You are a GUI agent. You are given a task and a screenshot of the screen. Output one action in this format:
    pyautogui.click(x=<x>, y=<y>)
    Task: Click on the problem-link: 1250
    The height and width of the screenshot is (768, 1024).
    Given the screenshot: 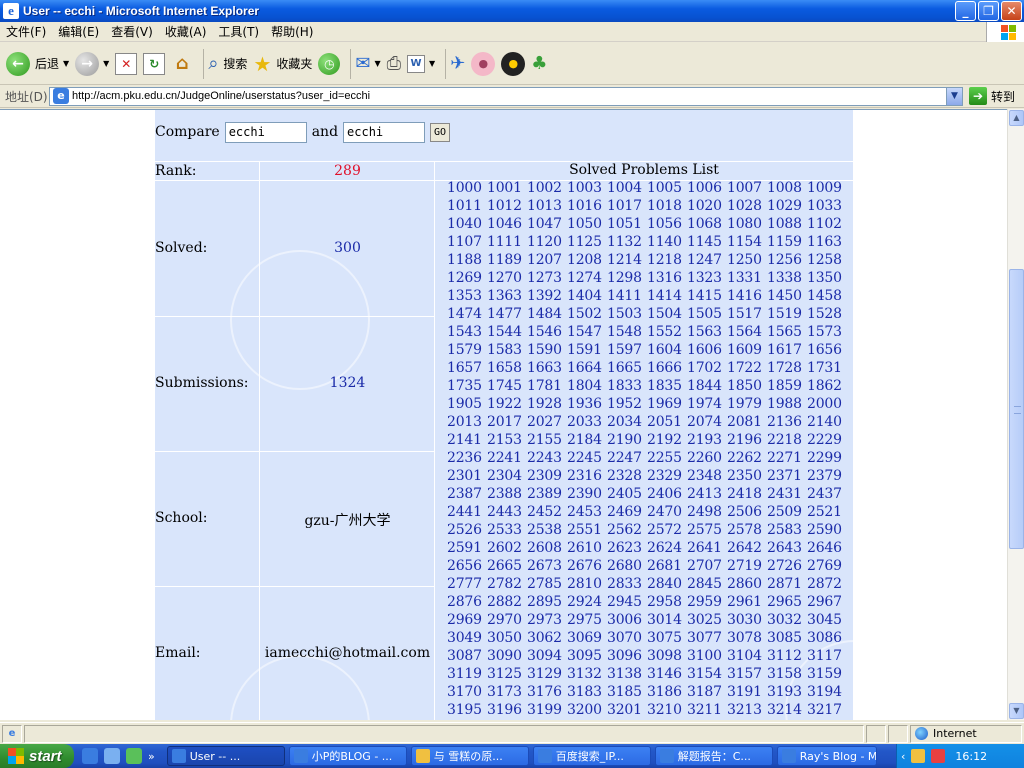 What is the action you would take?
    pyautogui.click(x=747, y=261)
    